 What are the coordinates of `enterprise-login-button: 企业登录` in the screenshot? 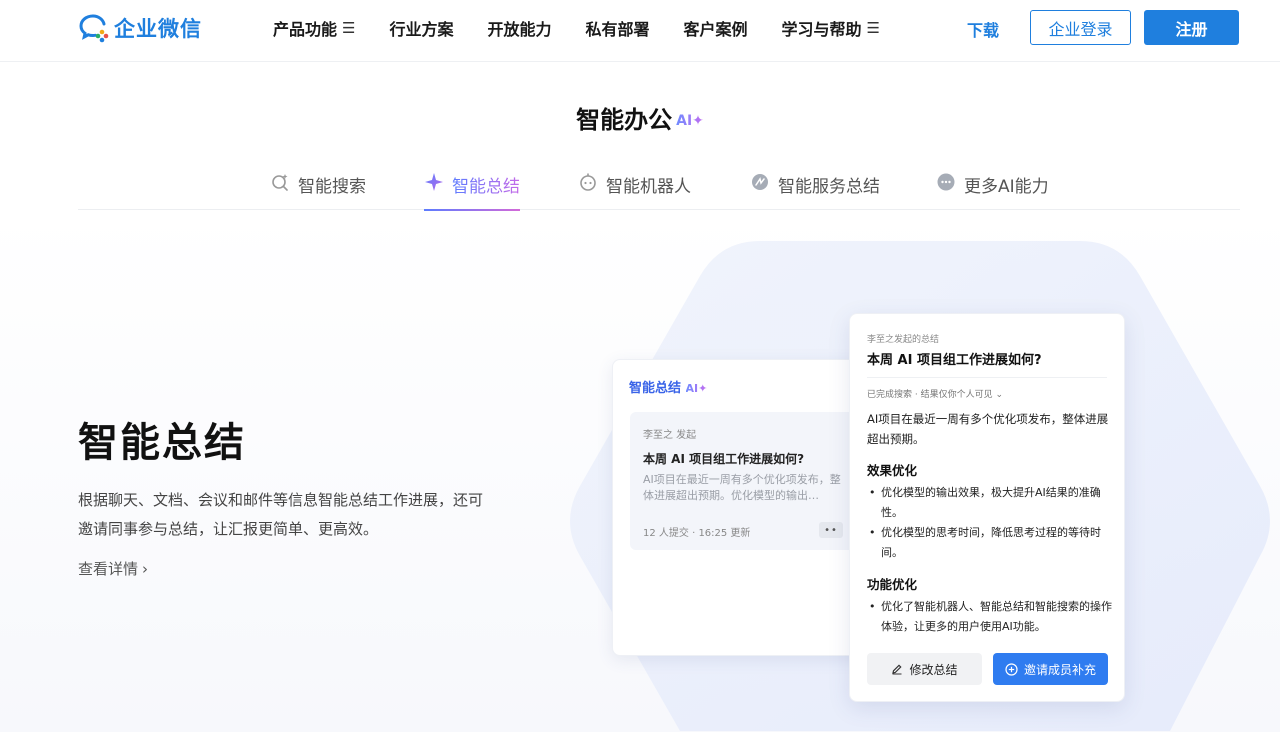 It's located at (1080, 27).